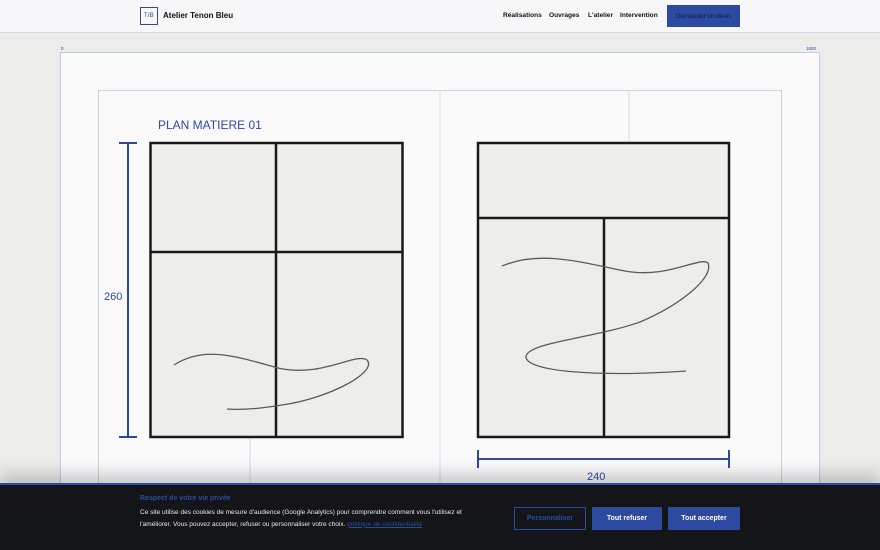  I want to click on cookie-title: Respect de votre vie privée, so click(185, 498).